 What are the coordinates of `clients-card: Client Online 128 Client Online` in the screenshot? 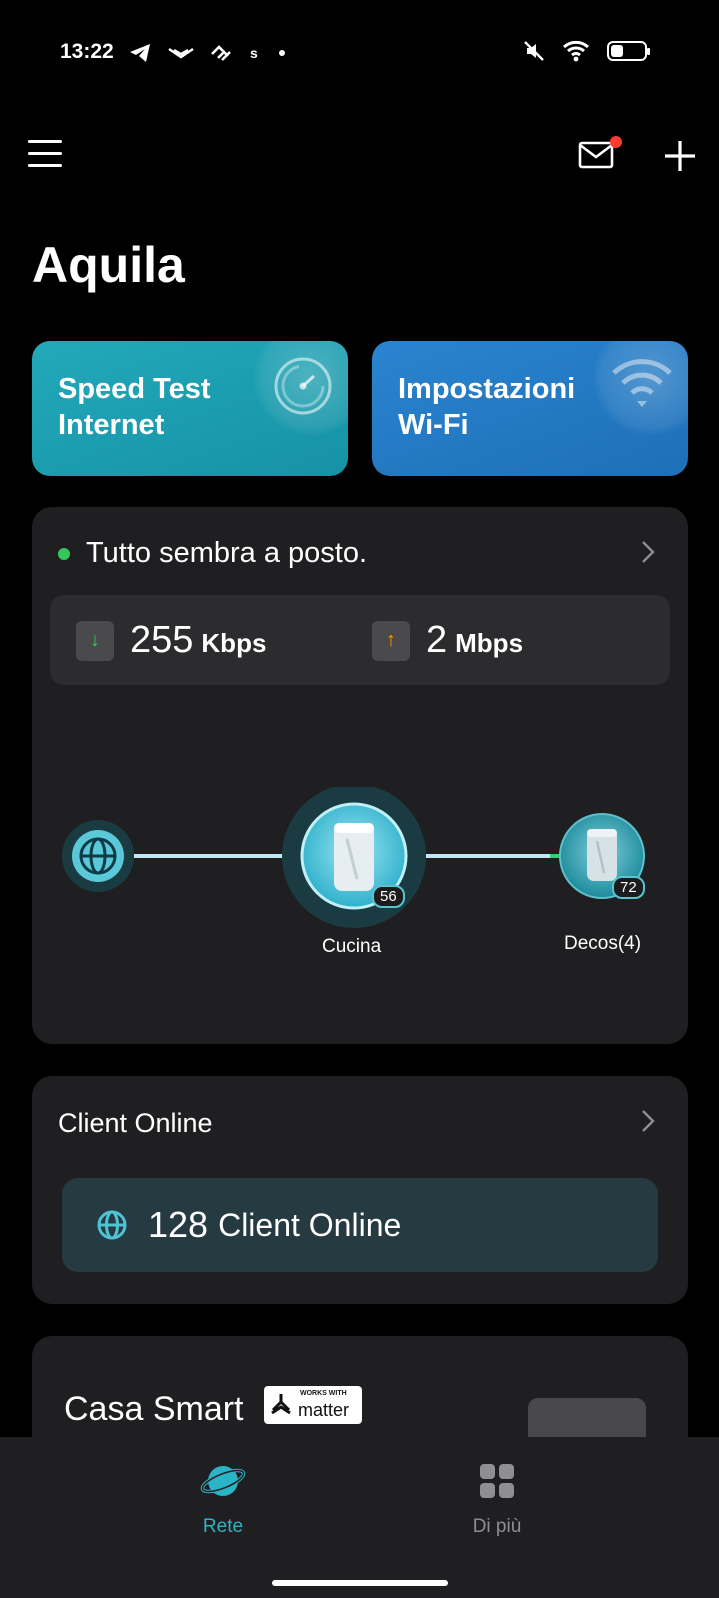 It's located at (360, 1190).